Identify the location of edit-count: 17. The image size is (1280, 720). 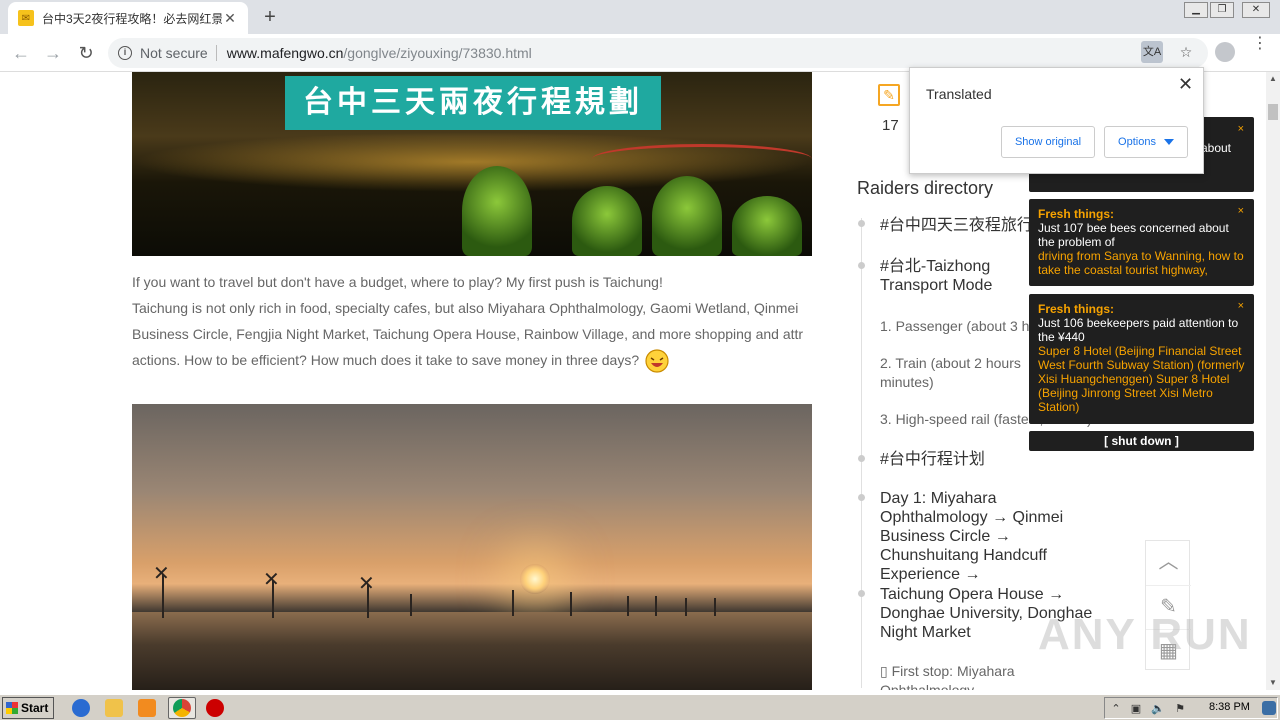
(890, 125).